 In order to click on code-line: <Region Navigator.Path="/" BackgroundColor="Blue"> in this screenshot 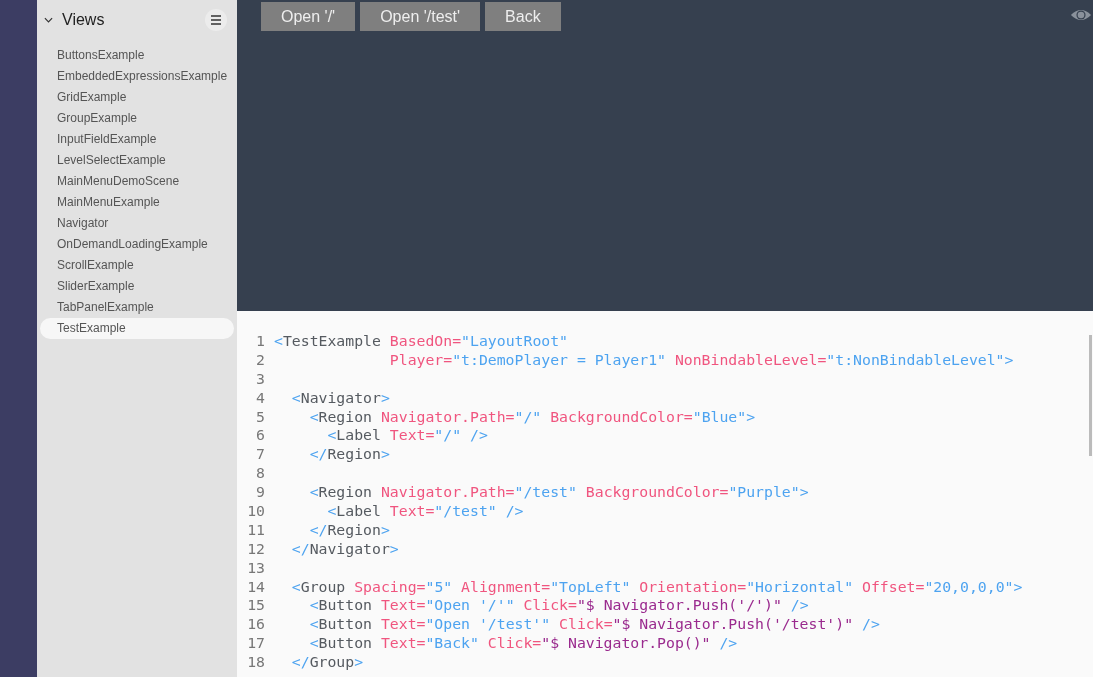, I will do `click(532, 417)`.